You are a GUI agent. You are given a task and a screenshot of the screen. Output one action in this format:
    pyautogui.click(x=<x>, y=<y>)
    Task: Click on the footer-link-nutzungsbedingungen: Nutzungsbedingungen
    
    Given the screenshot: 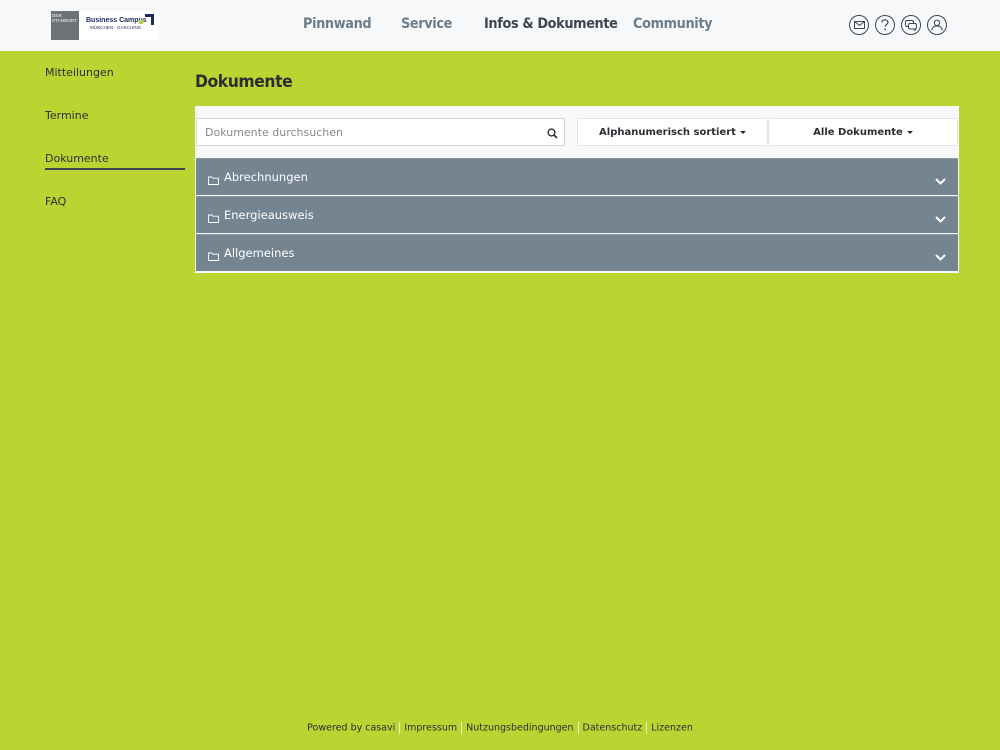 What is the action you would take?
    pyautogui.click(x=519, y=728)
    